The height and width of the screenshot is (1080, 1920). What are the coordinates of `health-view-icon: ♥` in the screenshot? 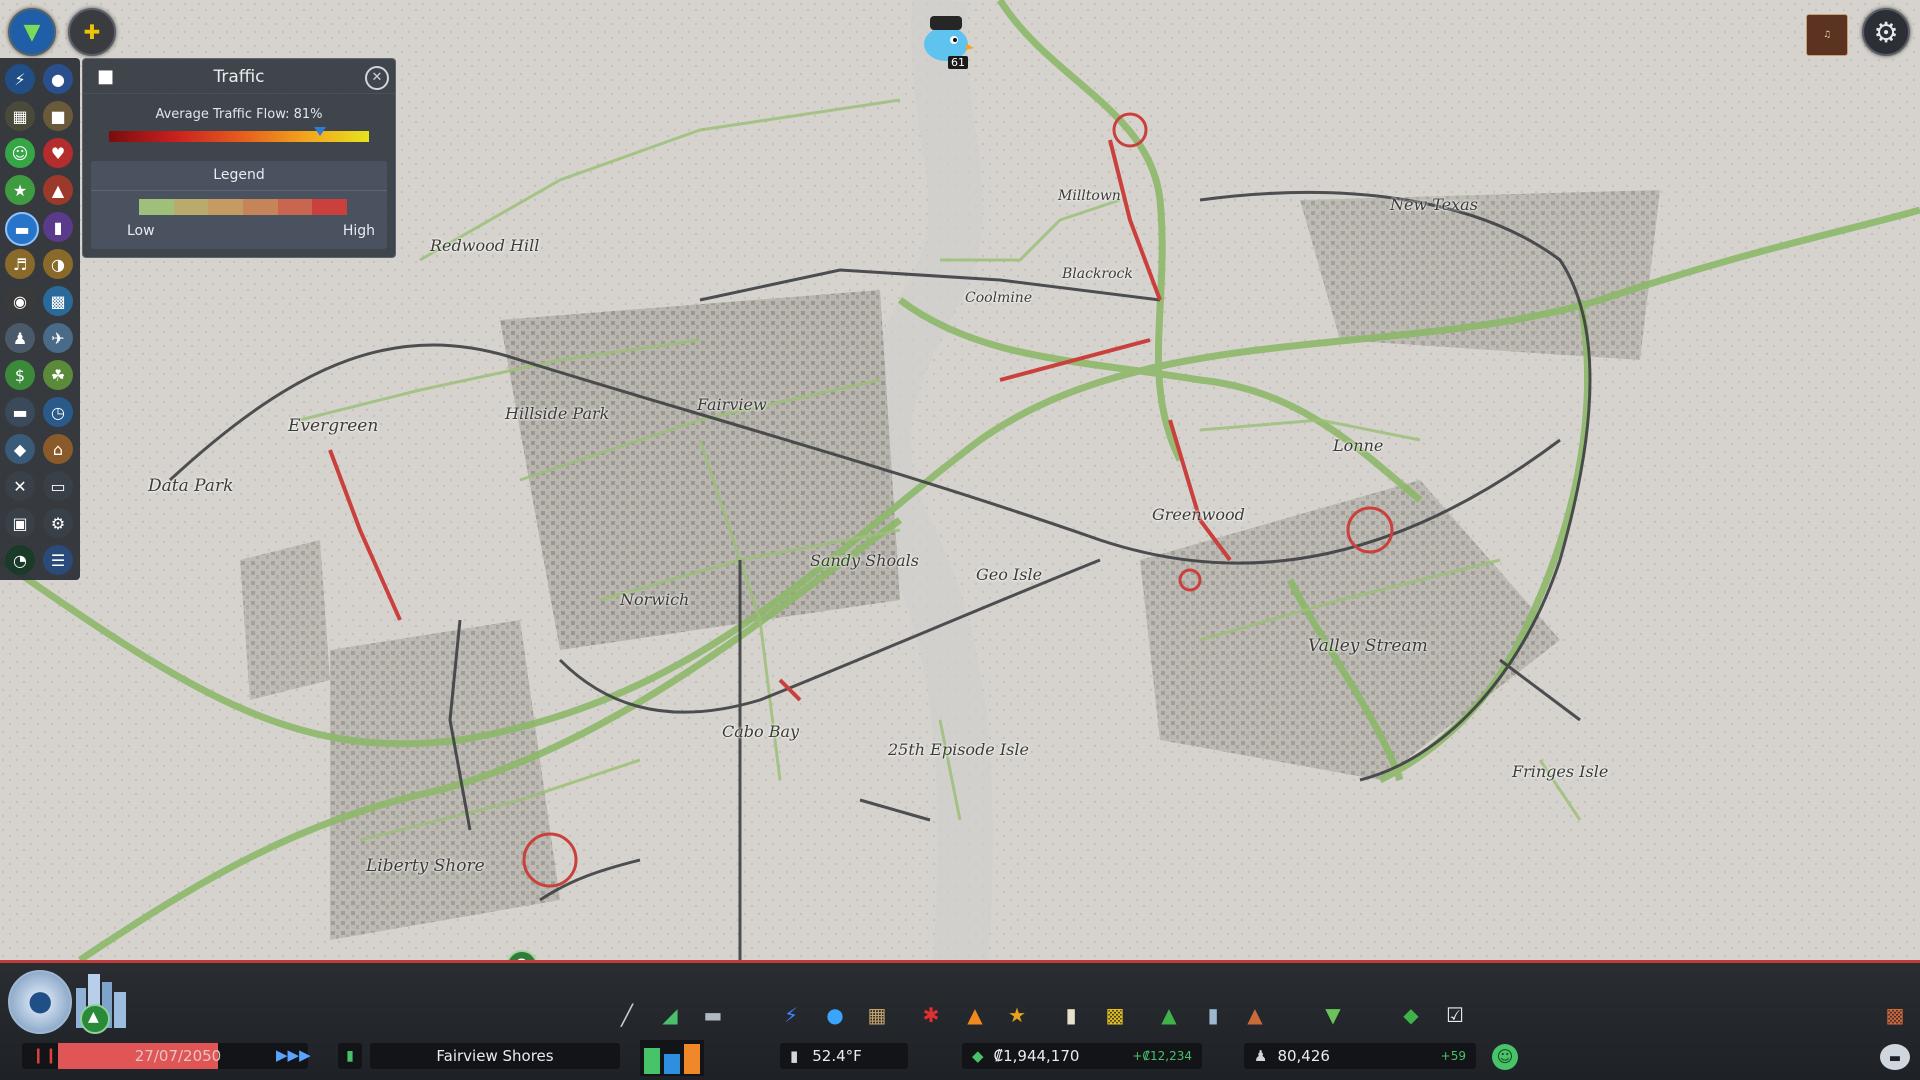 It's located at (58, 153).